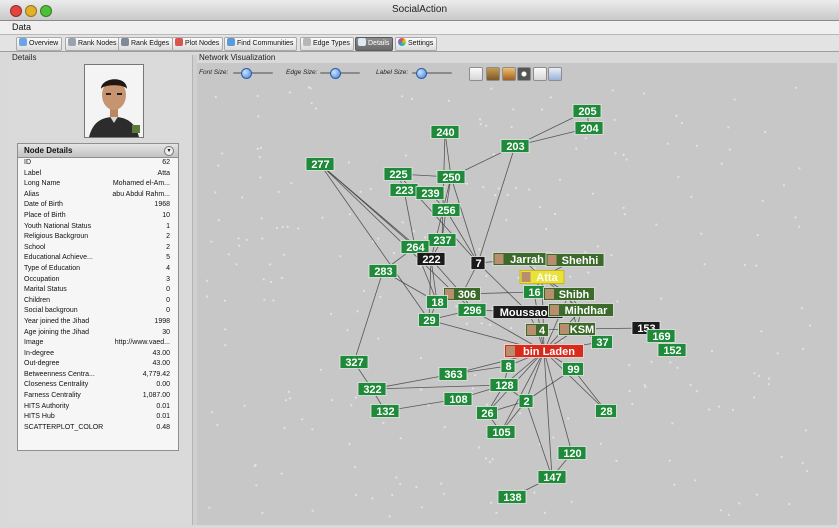  I want to click on network-node: 29, so click(429, 320).